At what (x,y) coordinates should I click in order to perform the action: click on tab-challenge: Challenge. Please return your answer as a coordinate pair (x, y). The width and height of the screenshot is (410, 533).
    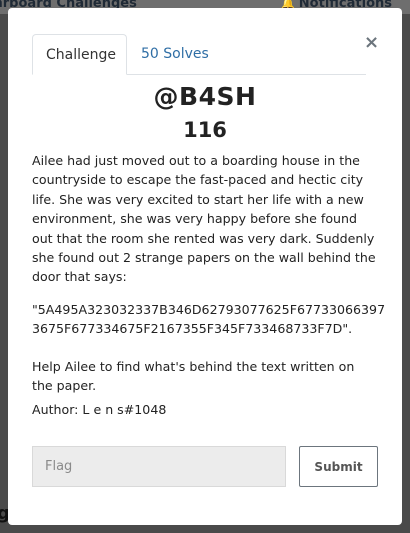
    Looking at the image, I should click on (79, 54).